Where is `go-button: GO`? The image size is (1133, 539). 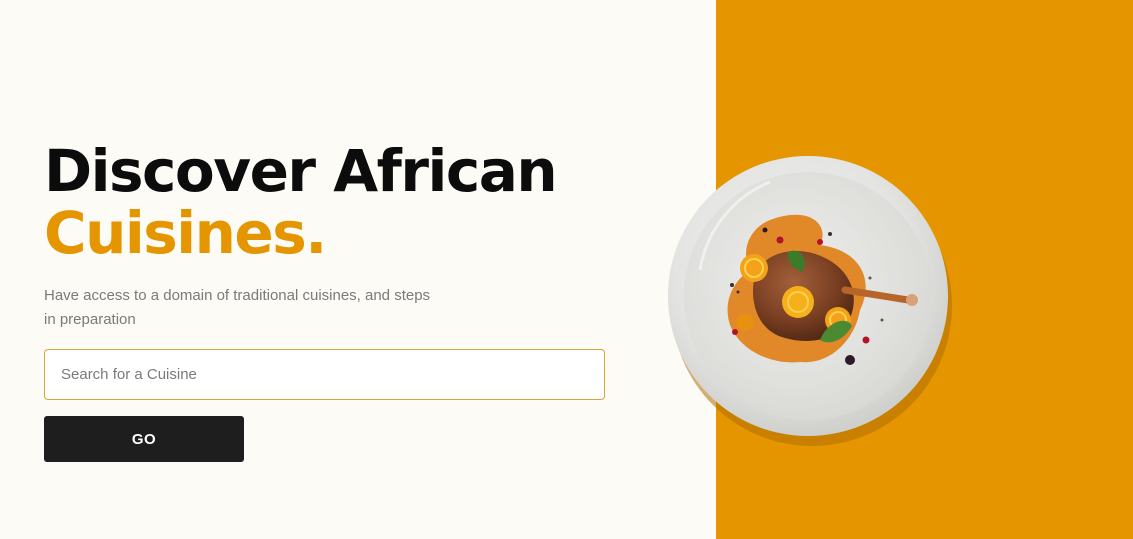
go-button: GO is located at coordinates (144, 439).